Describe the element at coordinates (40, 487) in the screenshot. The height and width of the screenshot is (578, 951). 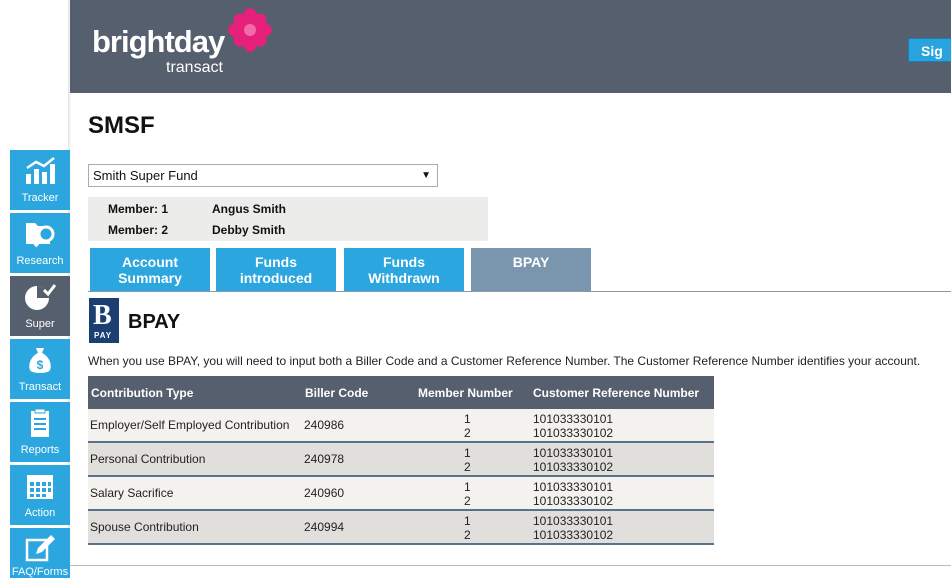
I see `calendar-icon` at that location.